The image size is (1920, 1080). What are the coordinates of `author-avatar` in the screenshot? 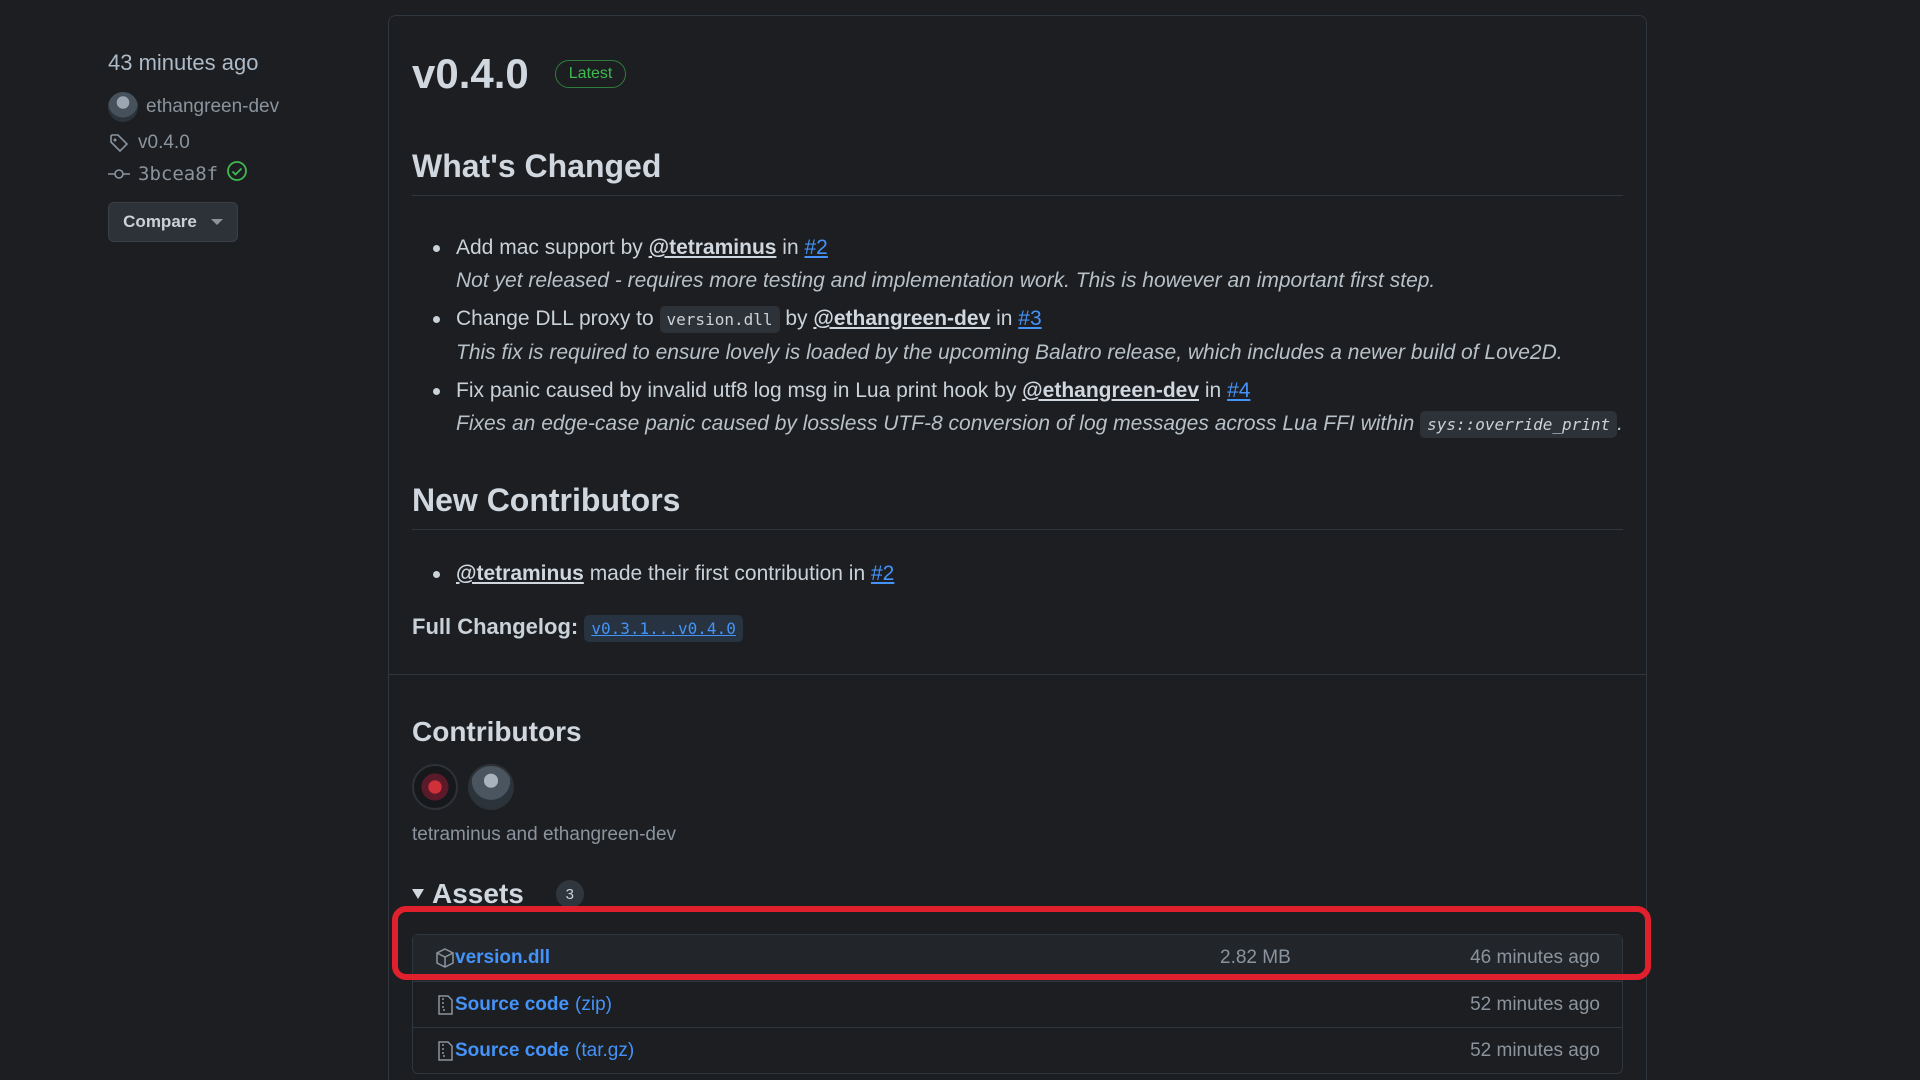 It's located at (123, 107).